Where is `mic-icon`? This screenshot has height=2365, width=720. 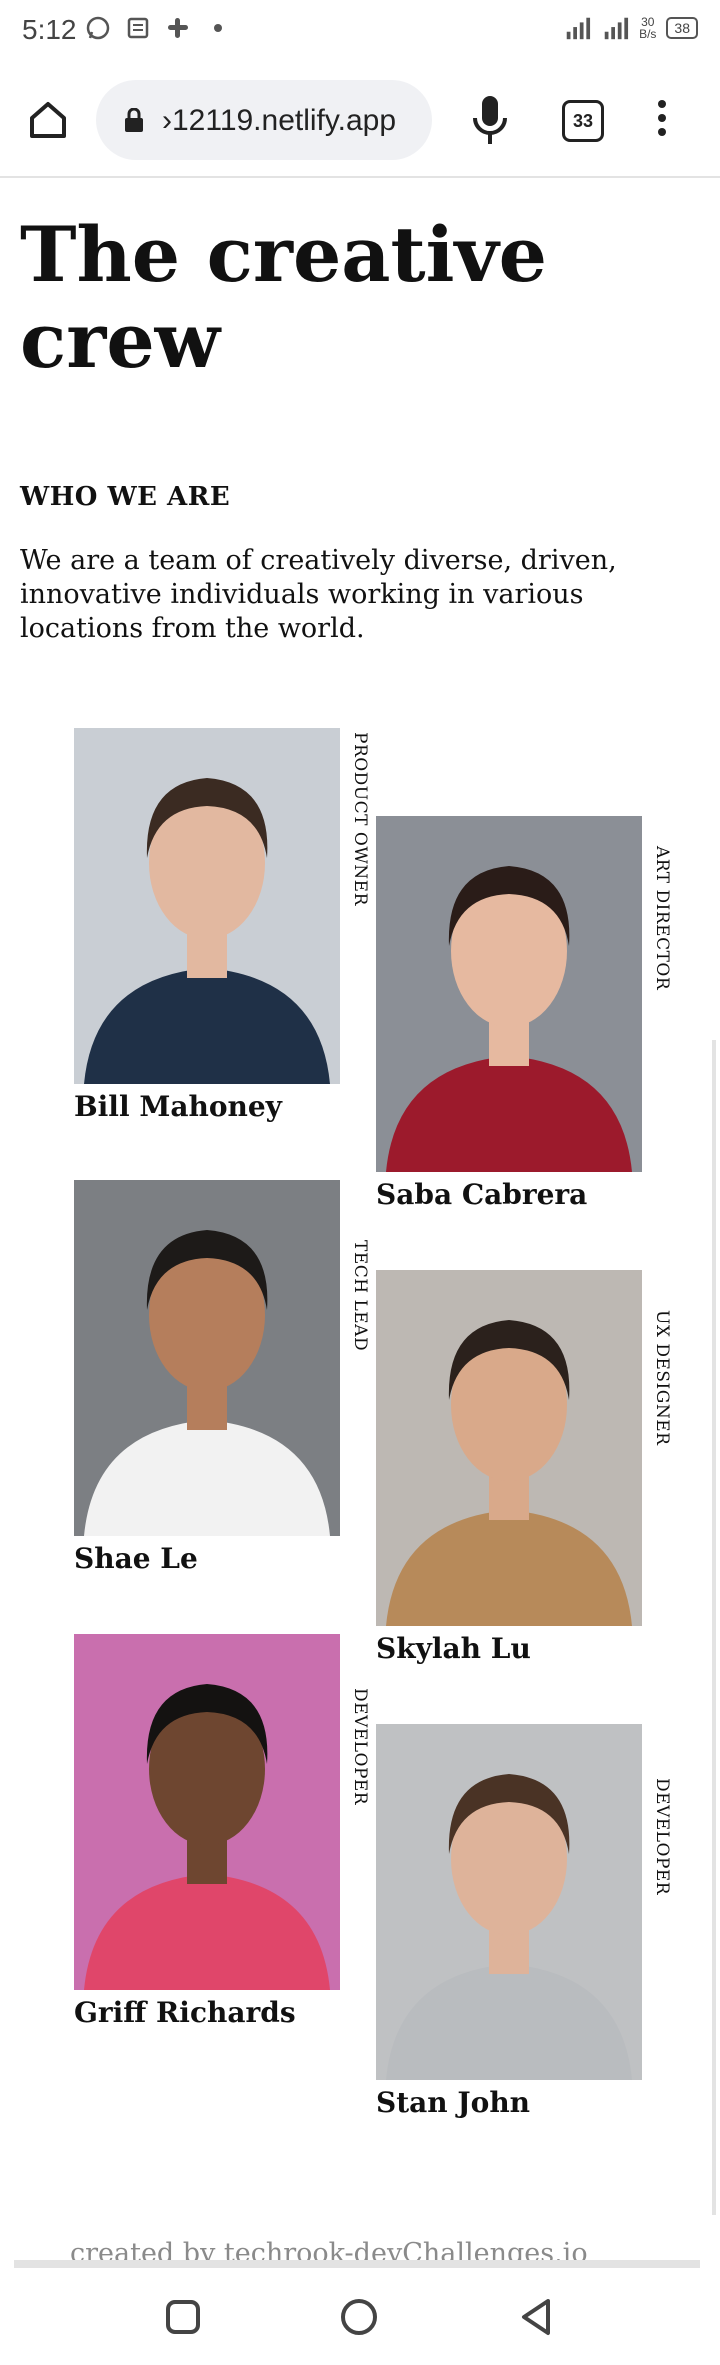 mic-icon is located at coordinates (490, 120).